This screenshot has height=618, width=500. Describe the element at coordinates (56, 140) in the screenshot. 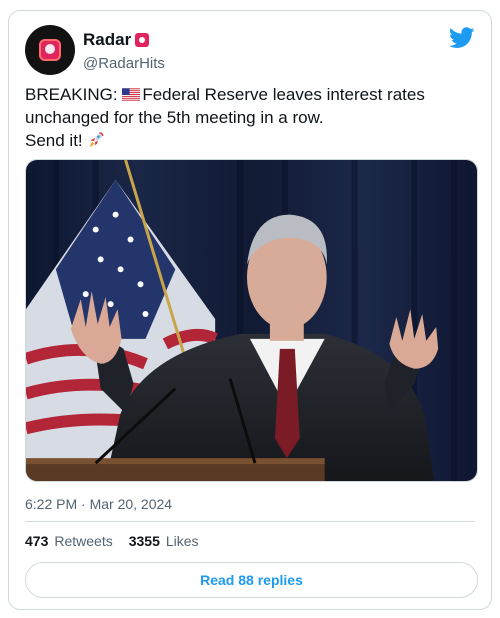

I see `tweet-text-line3: Send it!` at that location.